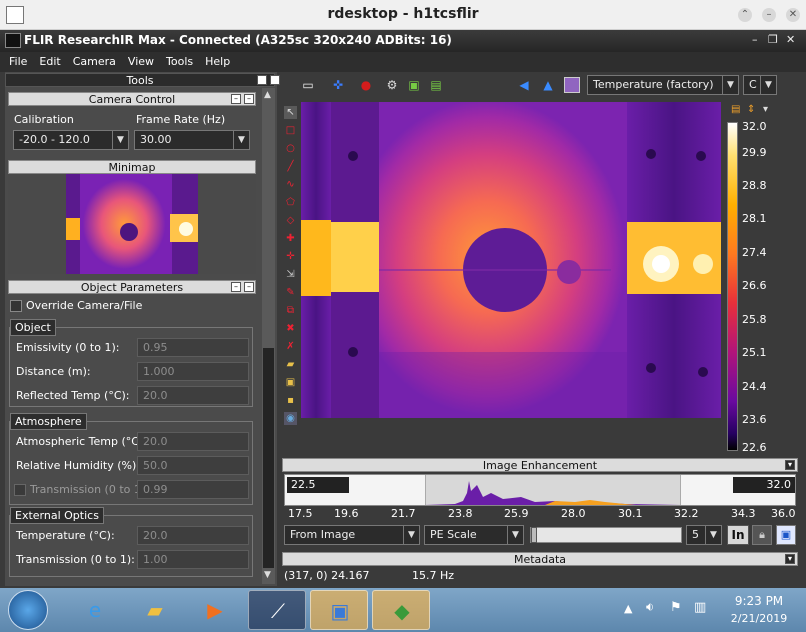 The width and height of the screenshot is (806, 632). I want to click on lock-icon: 🔒︎, so click(762, 535).